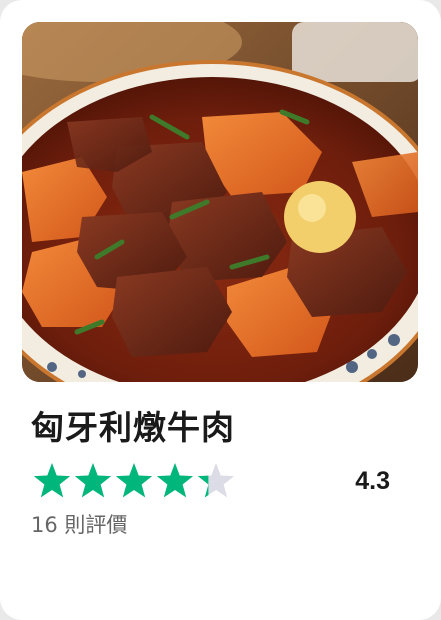 The height and width of the screenshot is (620, 441). I want to click on rating-stars, so click(134, 480).